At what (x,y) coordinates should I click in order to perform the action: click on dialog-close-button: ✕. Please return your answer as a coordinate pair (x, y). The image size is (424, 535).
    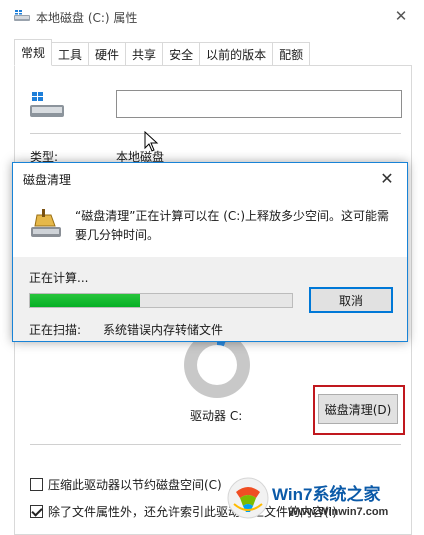
    Looking at the image, I should click on (387, 178).